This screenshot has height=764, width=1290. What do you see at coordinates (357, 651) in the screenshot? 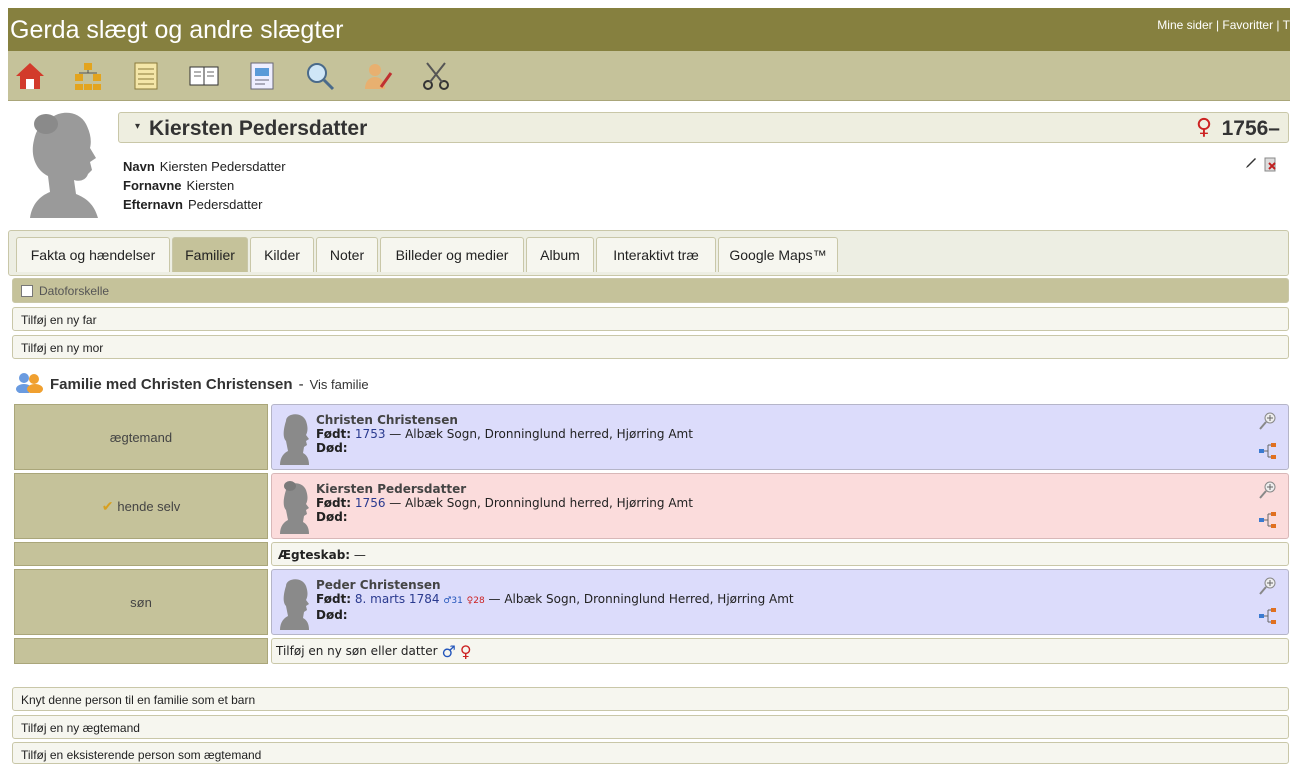
I see `add-child-label: Tilføj en ny søn eller datter` at bounding box center [357, 651].